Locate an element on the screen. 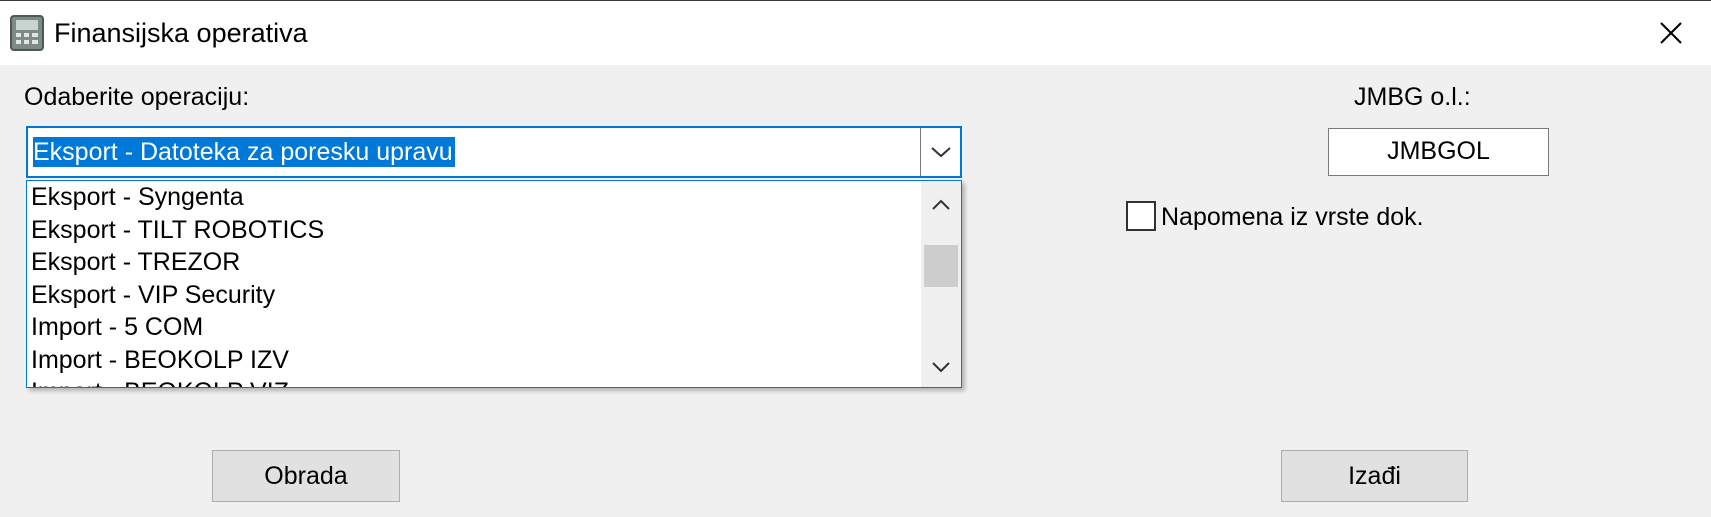  close-button is located at coordinates (1671, 33).